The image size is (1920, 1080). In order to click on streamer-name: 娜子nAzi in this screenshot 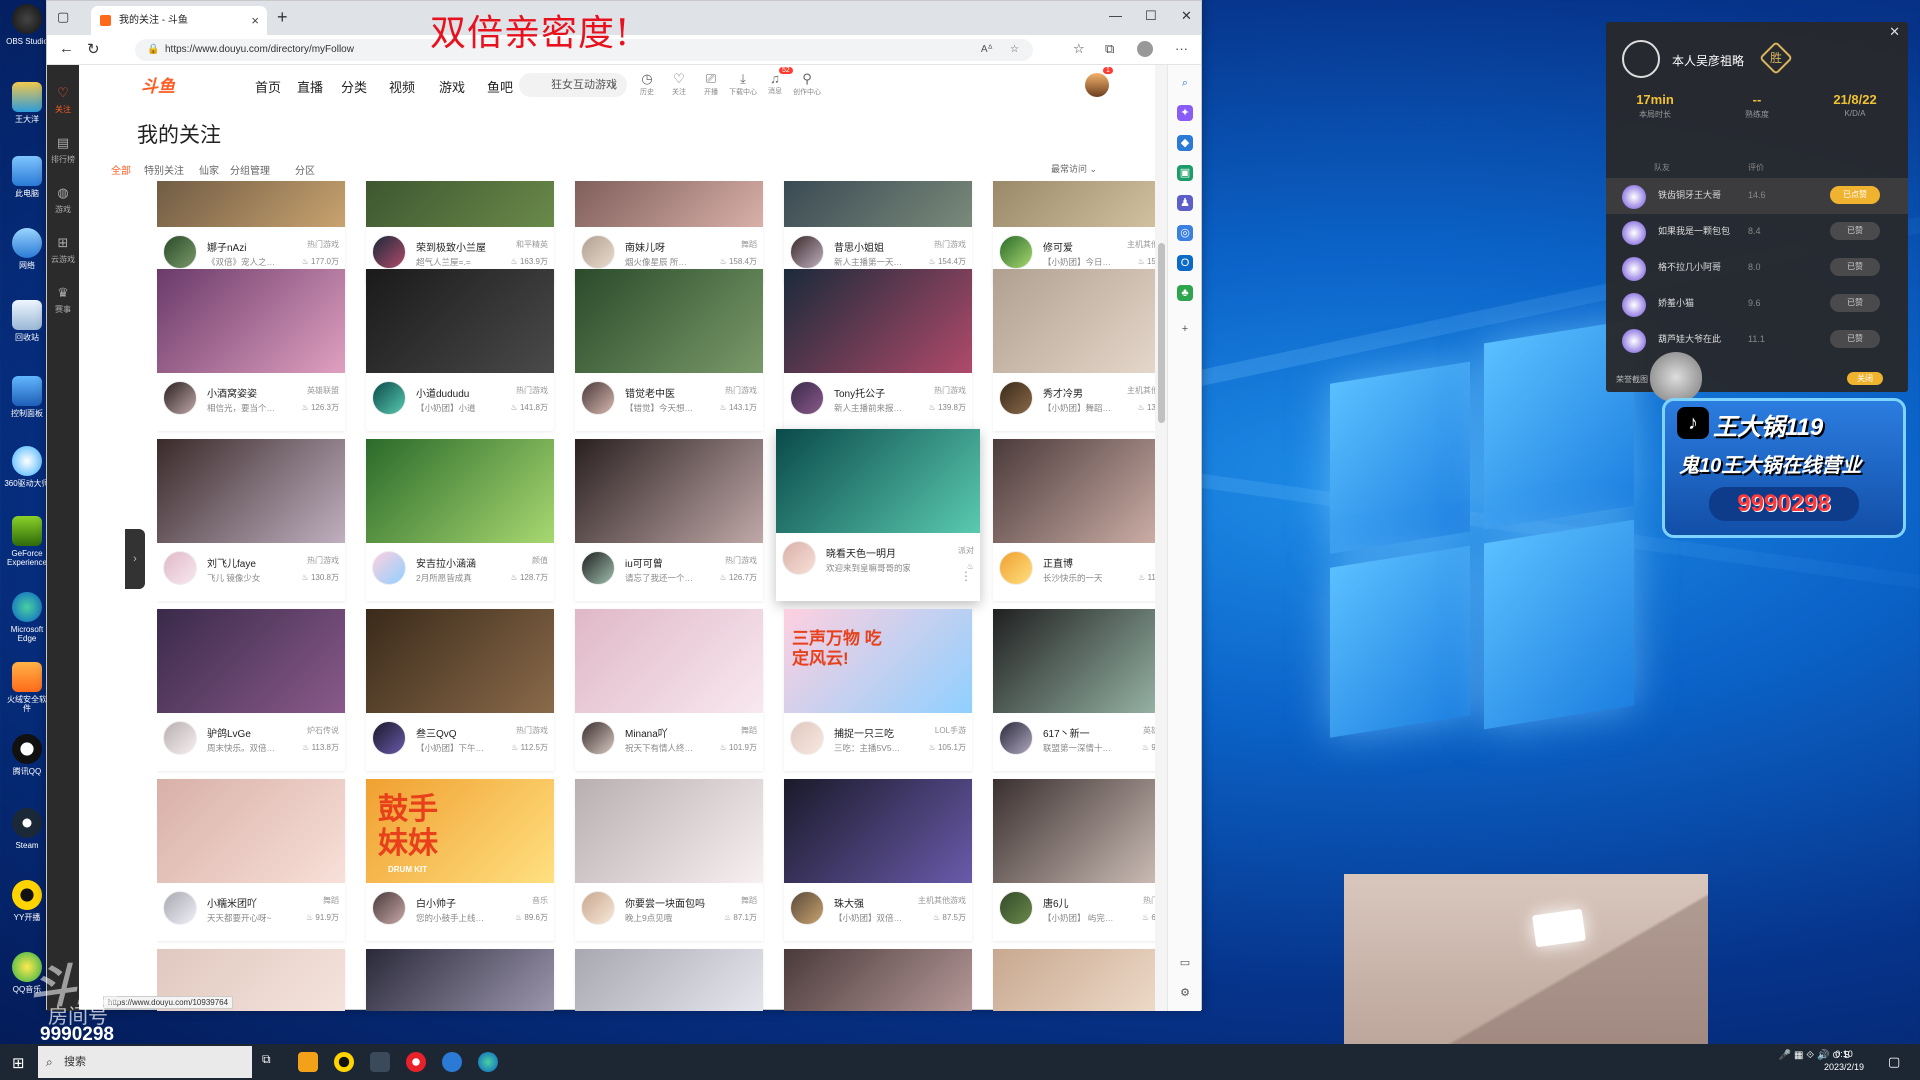, I will do `click(252, 246)`.